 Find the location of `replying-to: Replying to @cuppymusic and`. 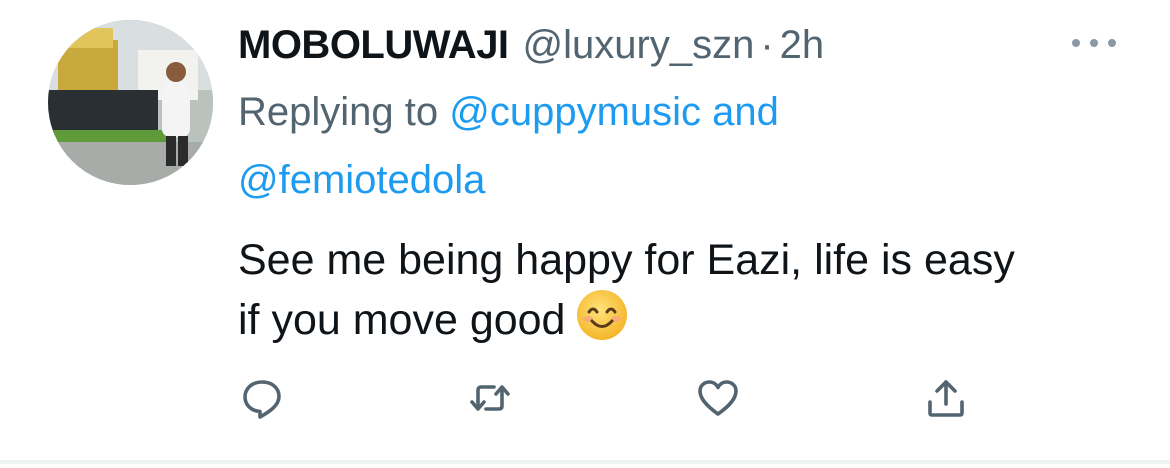

replying-to: Replying to @cuppymusic and is located at coordinates (508, 112).